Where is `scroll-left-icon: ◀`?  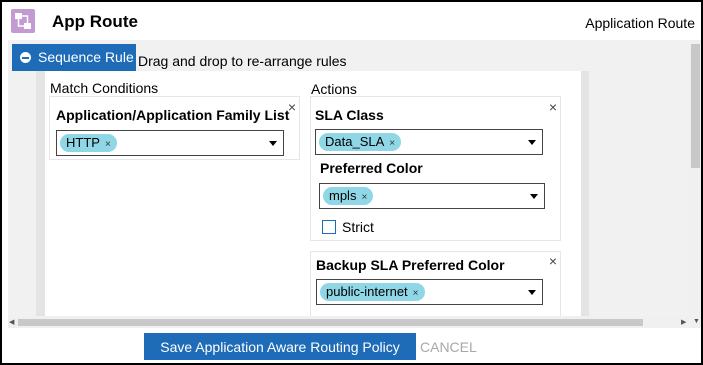
scroll-left-icon: ◀ is located at coordinates (11, 322).